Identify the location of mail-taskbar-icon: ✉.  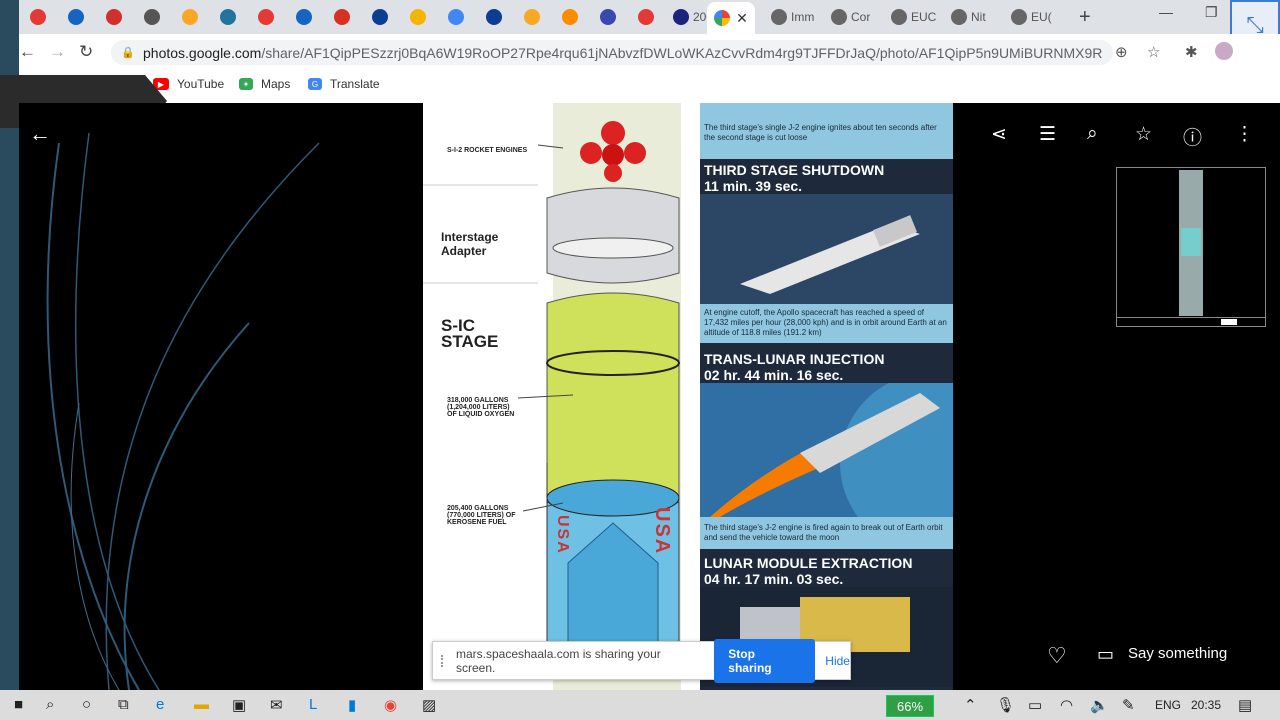
(276, 705).